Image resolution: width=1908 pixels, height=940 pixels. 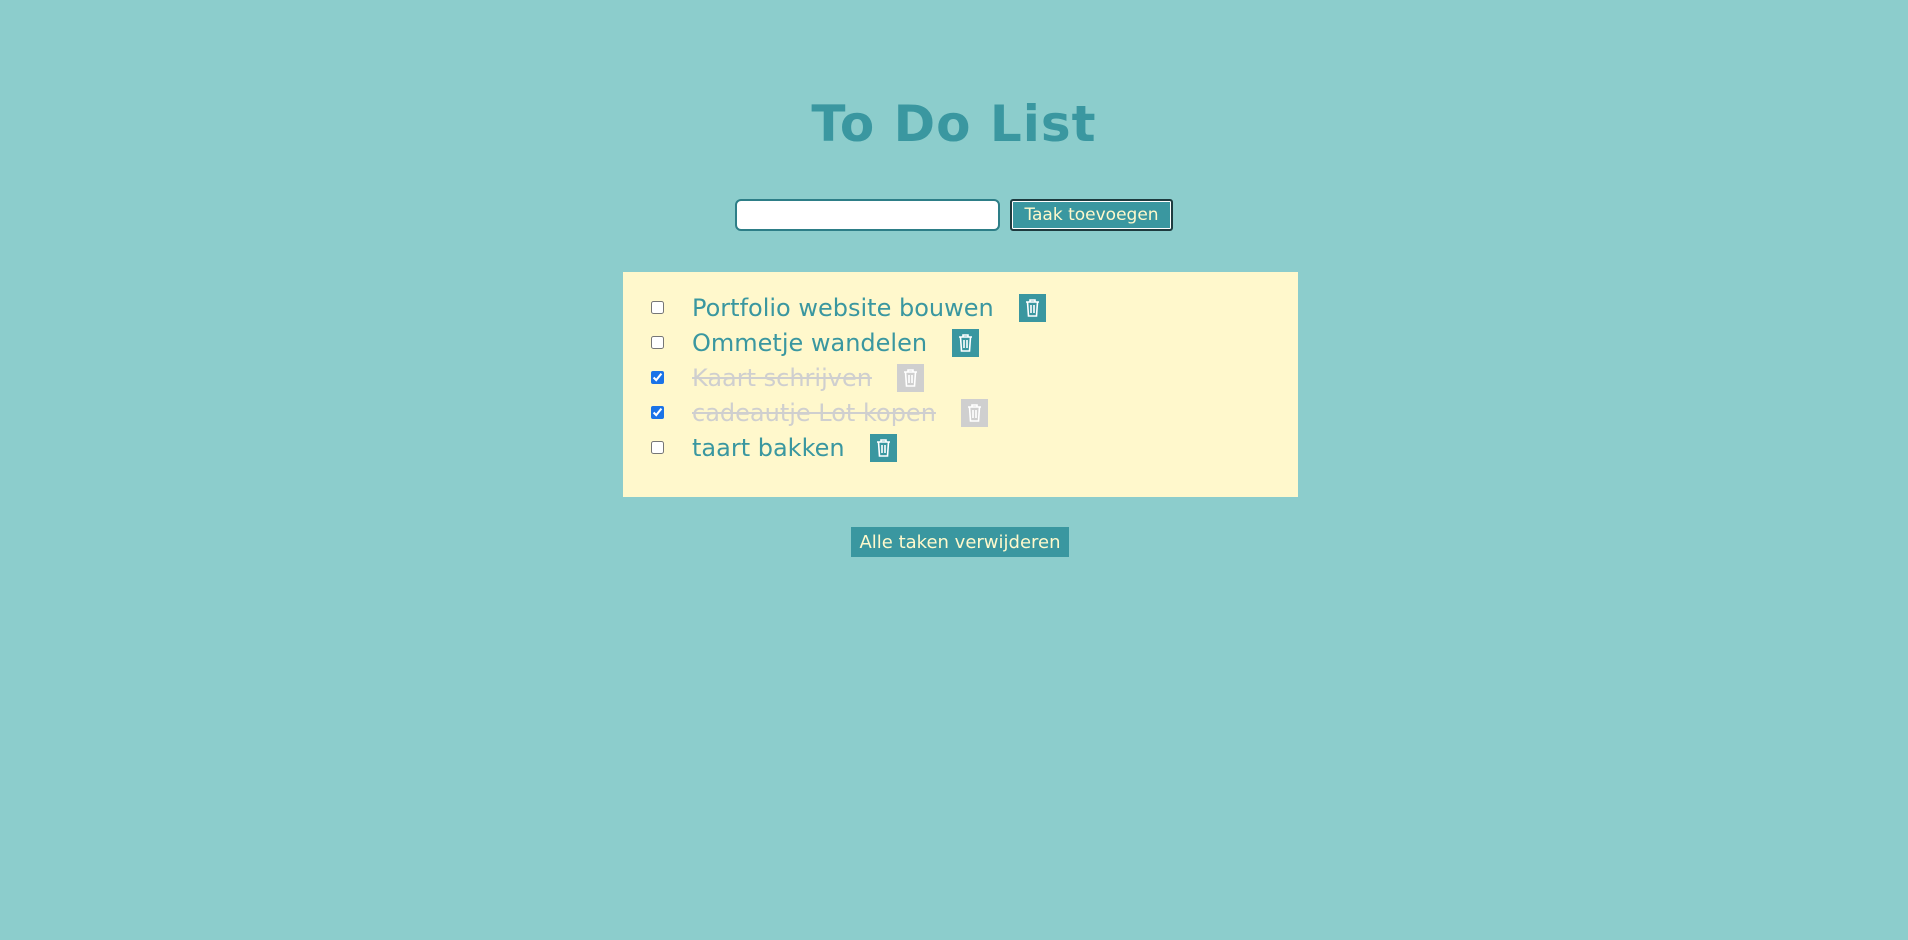 What do you see at coordinates (954, 124) in the screenshot?
I see `page-title: To Do List` at bounding box center [954, 124].